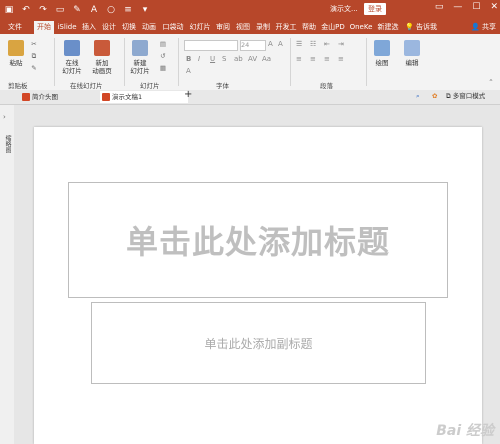  I want to click on align-icon: ≡, so click(128, 10).